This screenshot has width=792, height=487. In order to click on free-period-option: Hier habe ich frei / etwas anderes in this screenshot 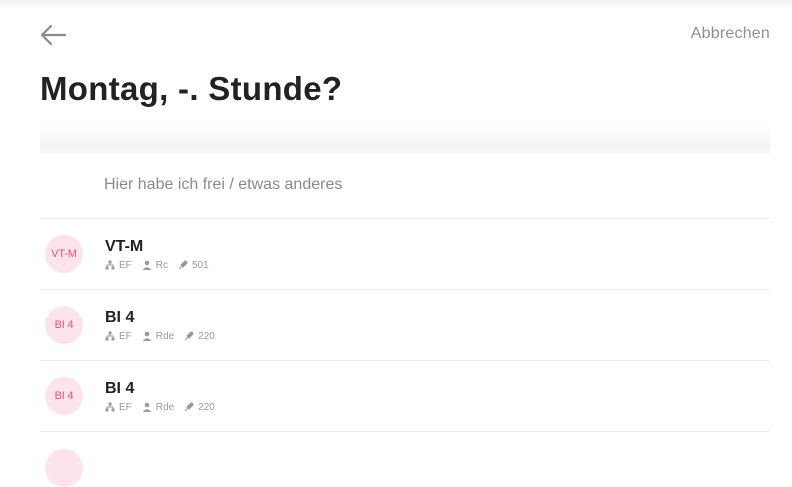, I will do `click(405, 185)`.